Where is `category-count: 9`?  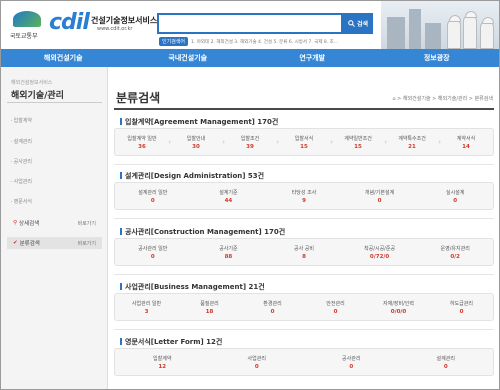 category-count: 9 is located at coordinates (304, 200).